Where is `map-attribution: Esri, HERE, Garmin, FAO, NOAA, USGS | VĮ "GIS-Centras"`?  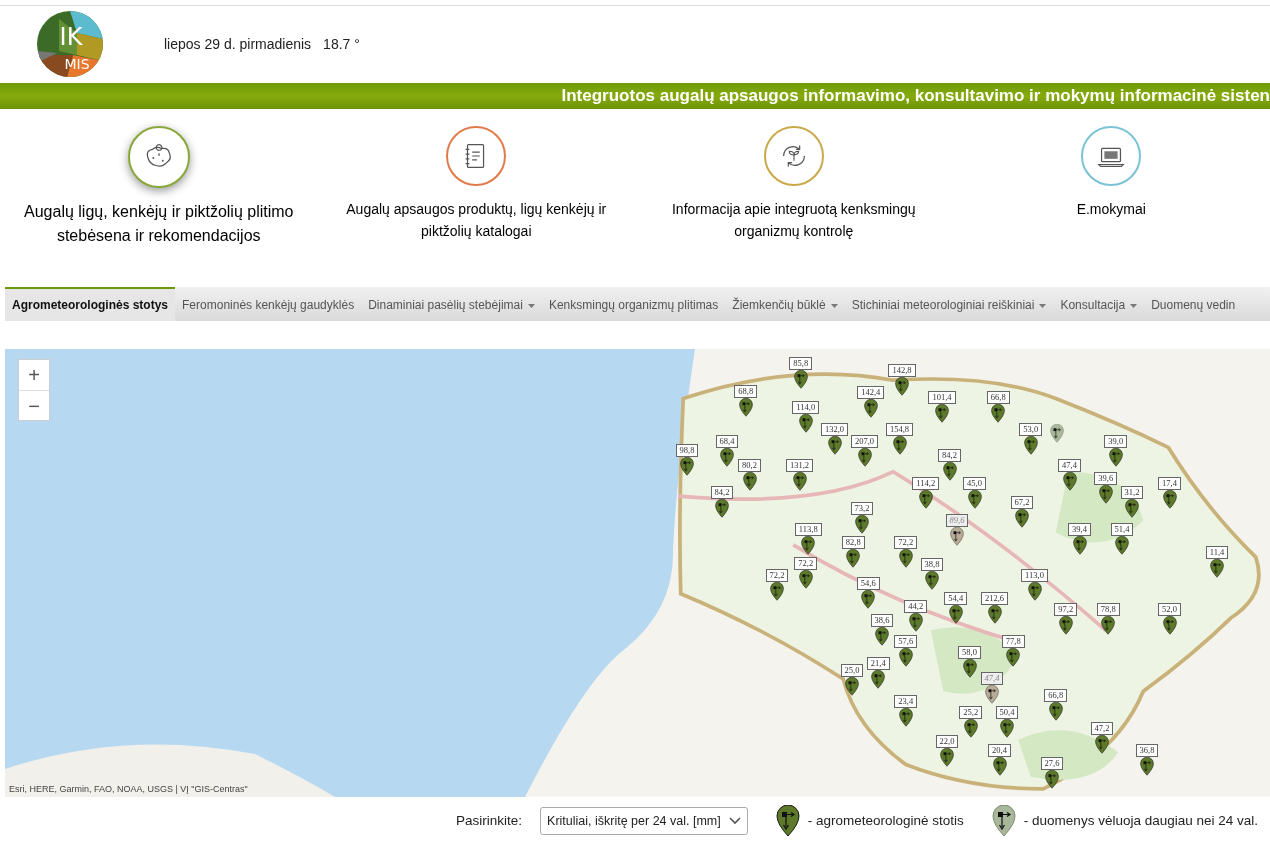
map-attribution: Esri, HERE, Garmin, FAO, NOAA, USGS | VĮ "GIS-Centras" is located at coordinates (128, 789).